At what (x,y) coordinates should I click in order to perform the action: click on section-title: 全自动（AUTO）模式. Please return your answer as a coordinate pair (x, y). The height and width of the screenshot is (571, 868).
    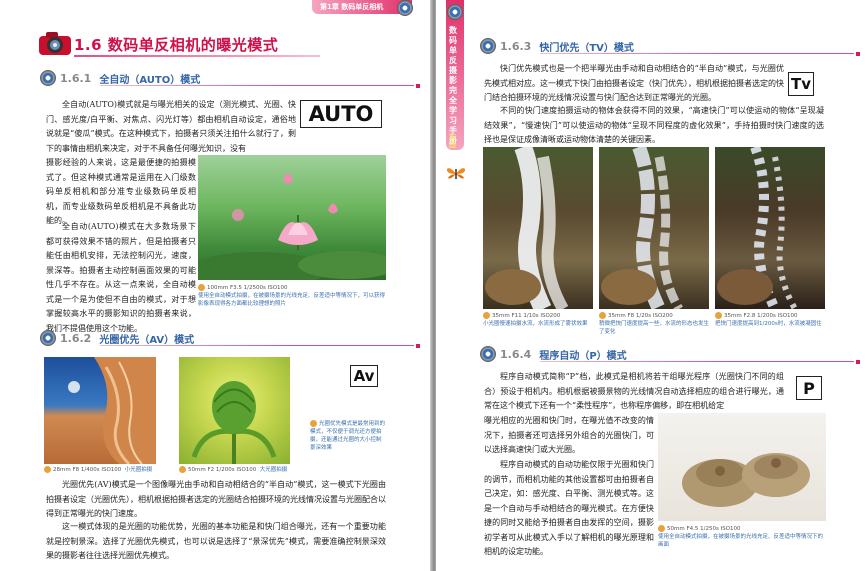
    Looking at the image, I should click on (150, 80).